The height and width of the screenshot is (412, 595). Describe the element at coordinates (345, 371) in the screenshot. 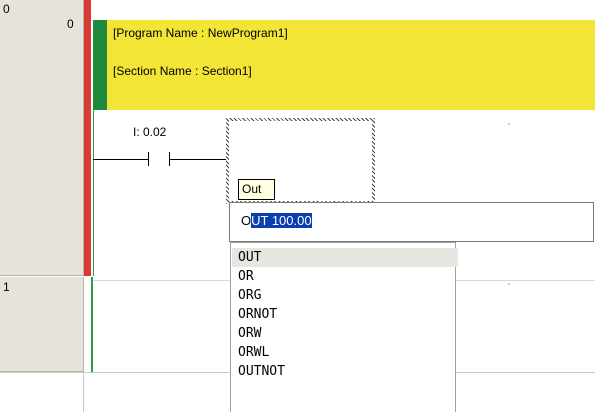

I see `autocomplete-item-outnot: OUTNOT` at that location.